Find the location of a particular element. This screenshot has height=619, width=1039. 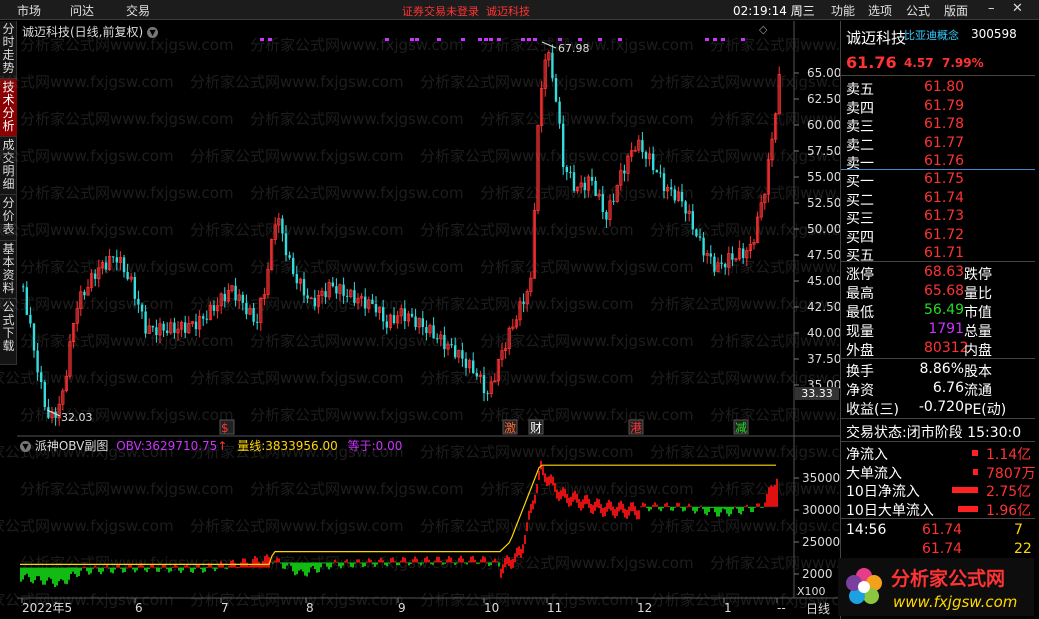

date-label: 6 is located at coordinates (139, 608).